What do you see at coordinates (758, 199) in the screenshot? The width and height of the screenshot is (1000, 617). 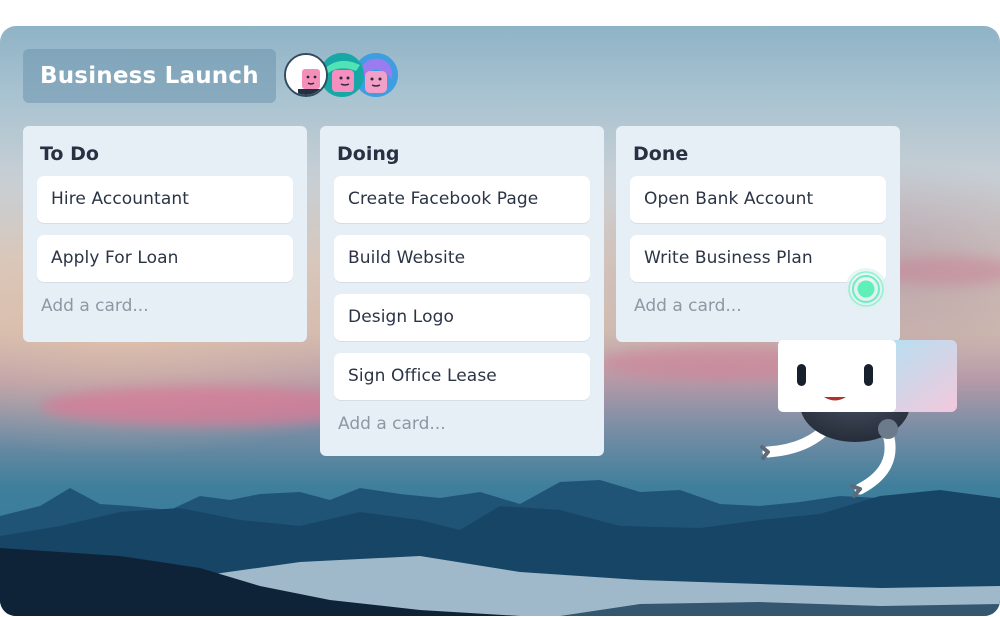 I see `card: Open Bank Account` at bounding box center [758, 199].